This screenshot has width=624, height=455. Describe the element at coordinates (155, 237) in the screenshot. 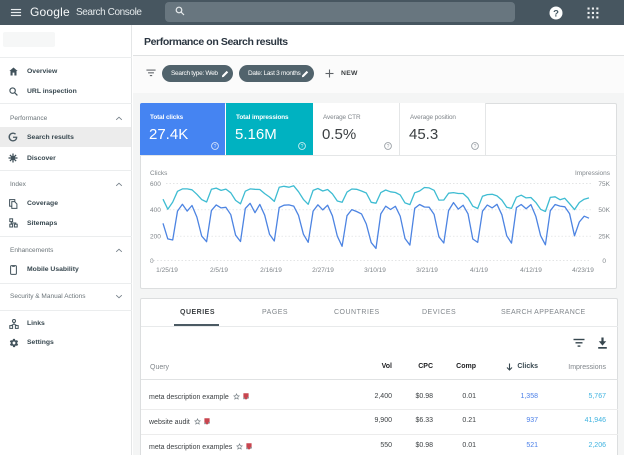

I see `svg-text: 200` at that location.